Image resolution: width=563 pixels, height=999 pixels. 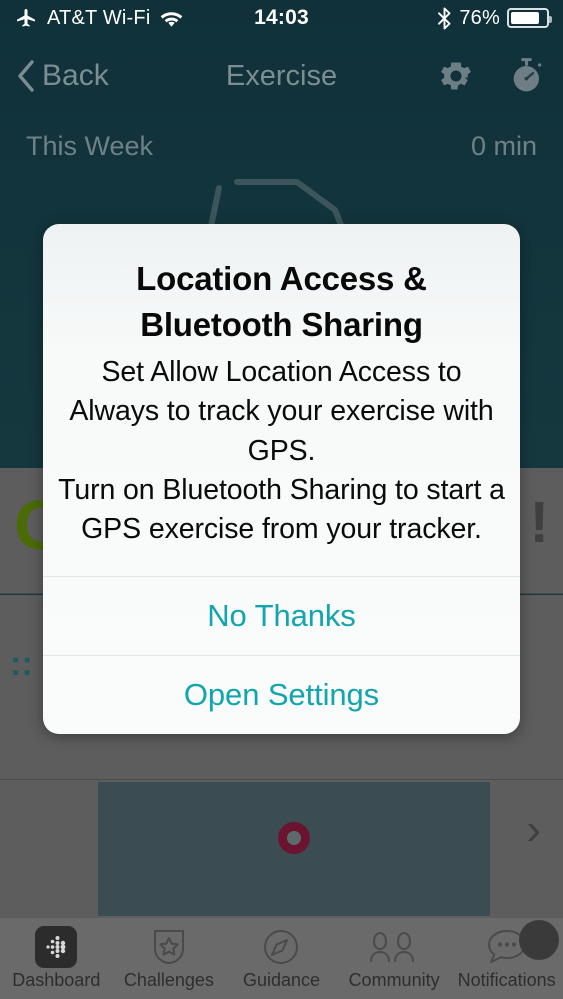 I want to click on open-settings-button: Open Settings, so click(x=281, y=694).